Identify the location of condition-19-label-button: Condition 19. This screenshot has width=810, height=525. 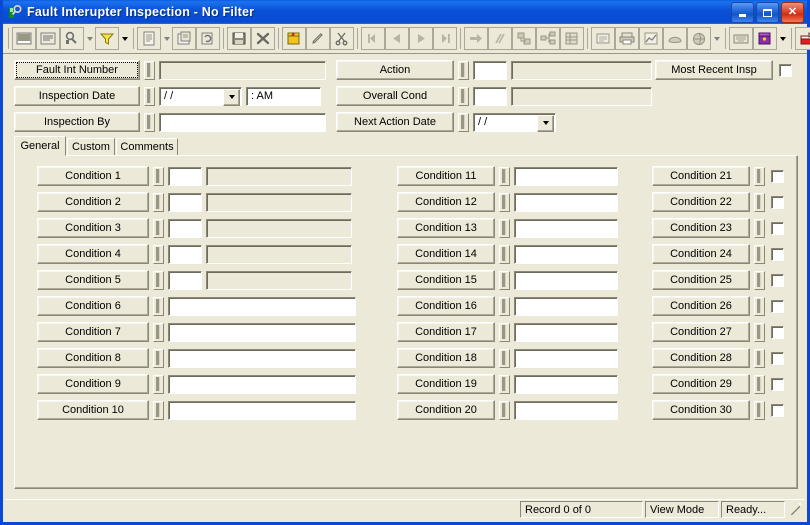
(446, 384).